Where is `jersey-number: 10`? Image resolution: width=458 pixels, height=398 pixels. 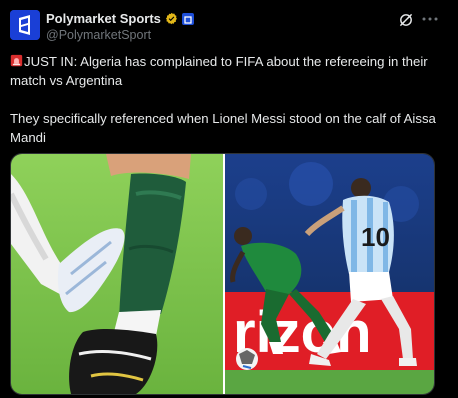 jersey-number: 10 is located at coordinates (375, 237).